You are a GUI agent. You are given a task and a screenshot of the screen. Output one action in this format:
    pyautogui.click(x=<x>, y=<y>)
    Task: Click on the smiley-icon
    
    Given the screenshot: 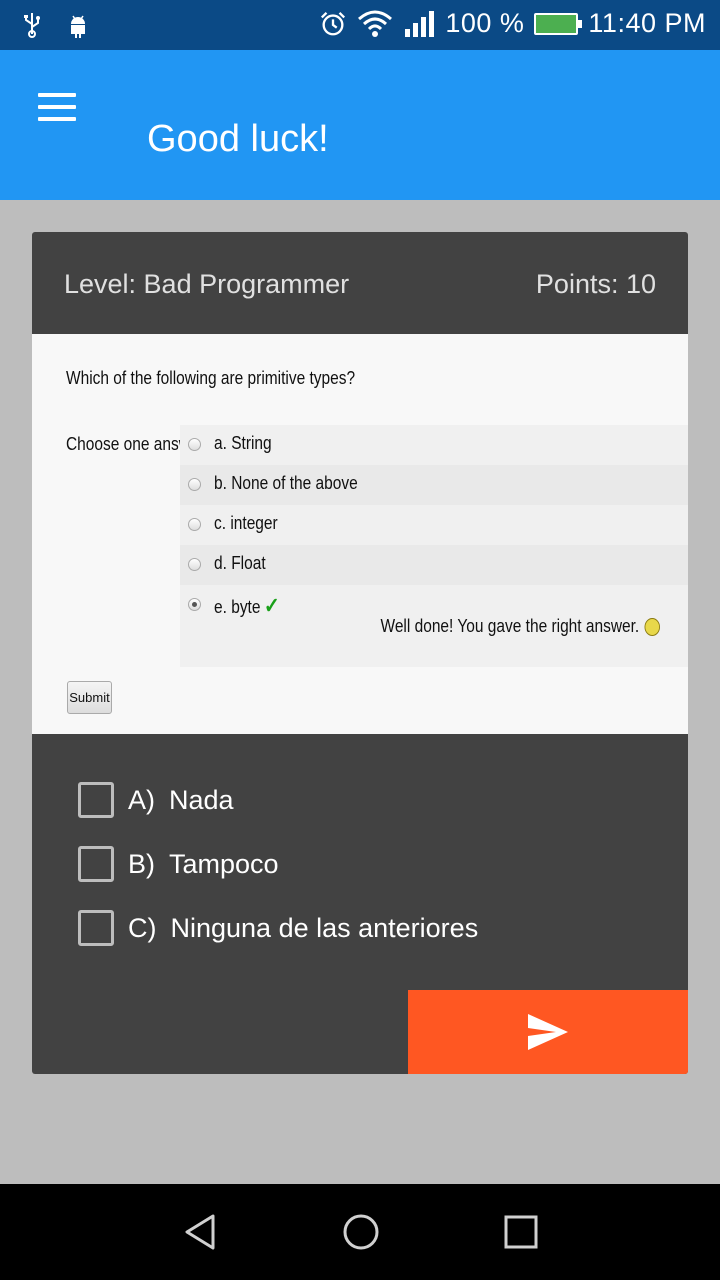 What is the action you would take?
    pyautogui.click(x=652, y=627)
    